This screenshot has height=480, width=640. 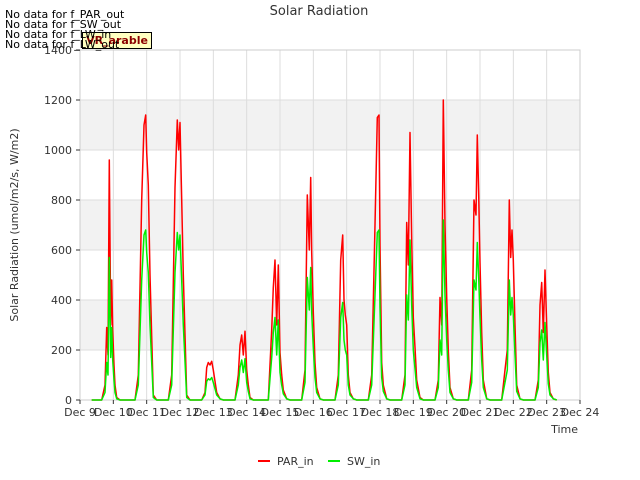 What do you see at coordinates (363, 461) in the screenshot?
I see `legend-label: SW_in` at bounding box center [363, 461].